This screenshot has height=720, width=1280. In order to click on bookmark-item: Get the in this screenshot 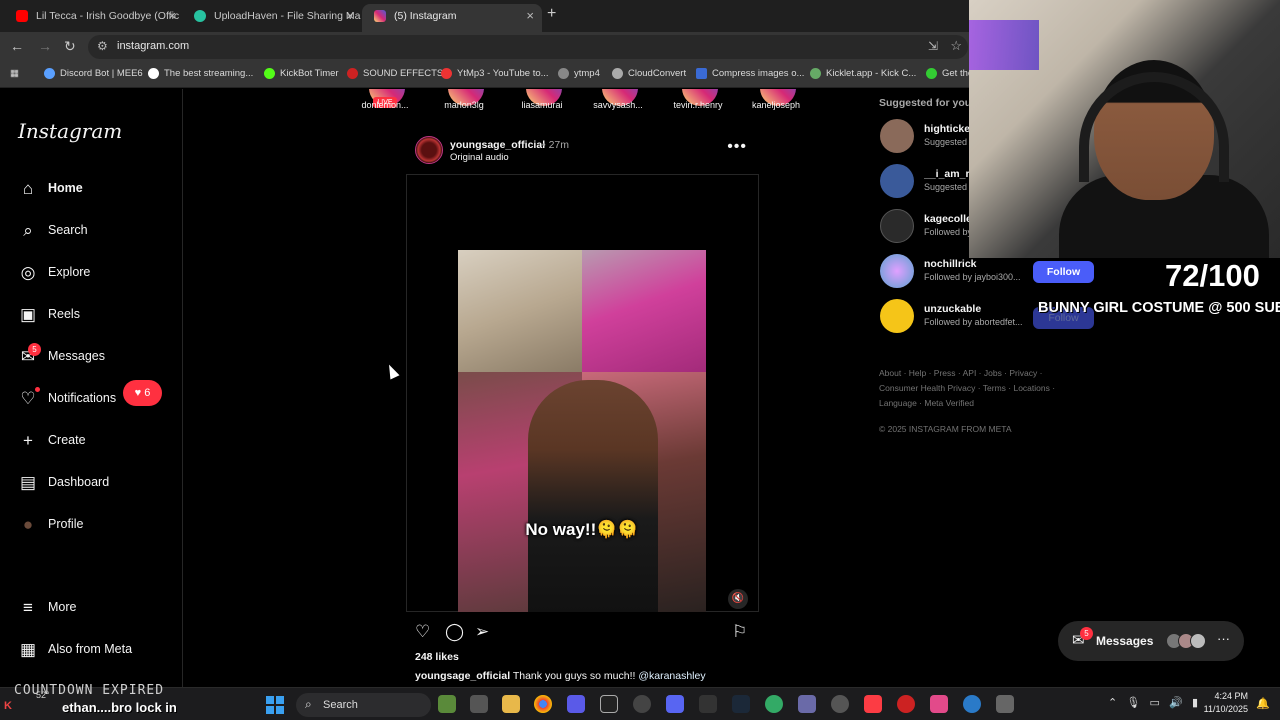, I will do `click(949, 73)`.